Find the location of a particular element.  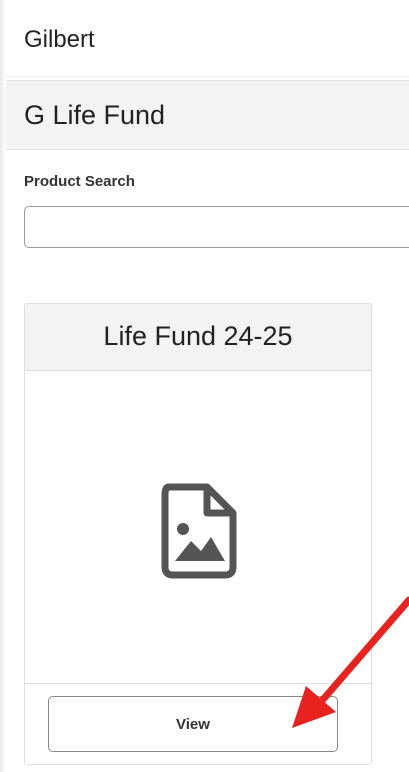

product-card-header: Life Fund 24-25 is located at coordinates (198, 337).